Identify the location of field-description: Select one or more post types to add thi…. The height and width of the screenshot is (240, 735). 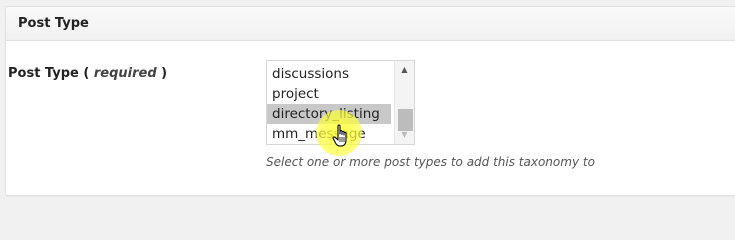
(430, 162).